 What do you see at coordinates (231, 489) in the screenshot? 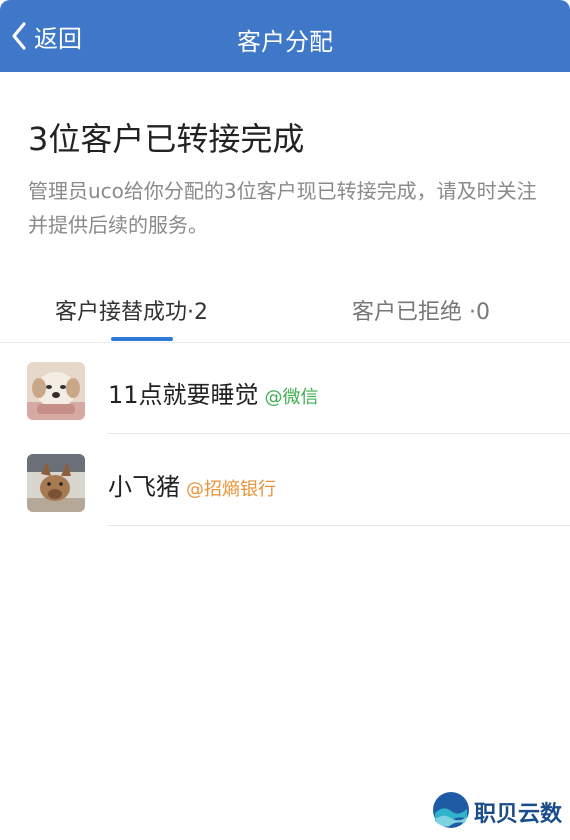
I see `customer-source-tag: @招熵银行` at bounding box center [231, 489].